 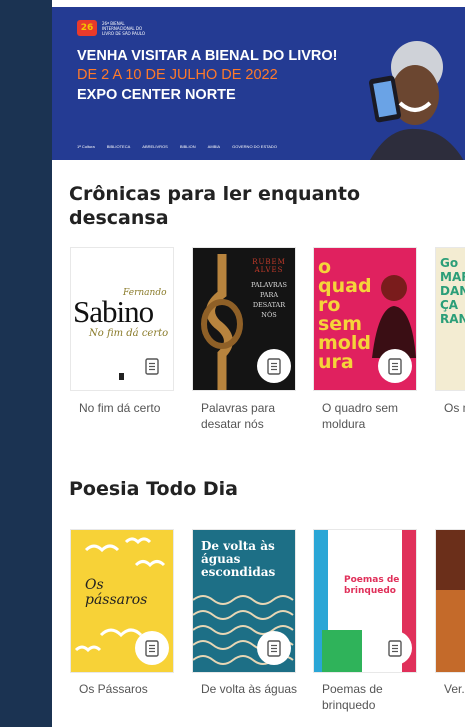 What do you see at coordinates (238, 559) in the screenshot?
I see `cover-title: De volta às águas escondidas` at bounding box center [238, 559].